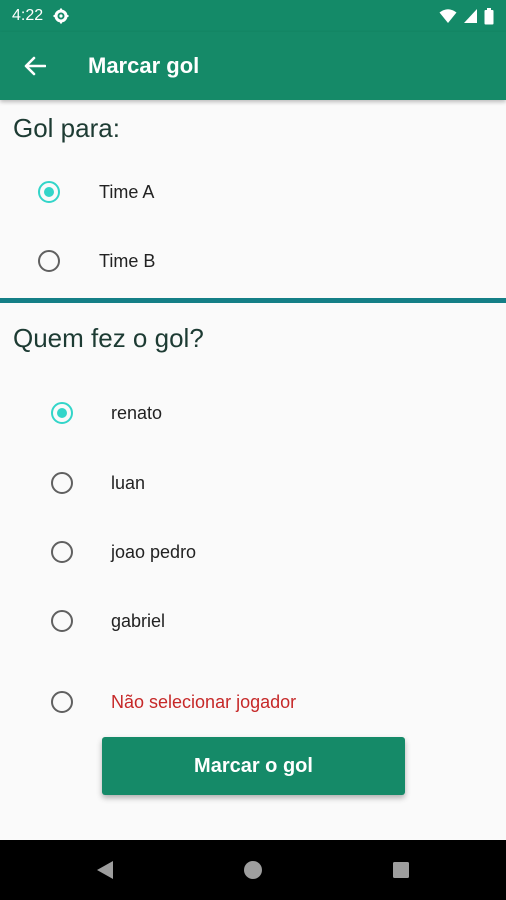 This screenshot has height=900, width=506. What do you see at coordinates (253, 483) in the screenshot?
I see `radio-option-luan: luan` at bounding box center [253, 483].